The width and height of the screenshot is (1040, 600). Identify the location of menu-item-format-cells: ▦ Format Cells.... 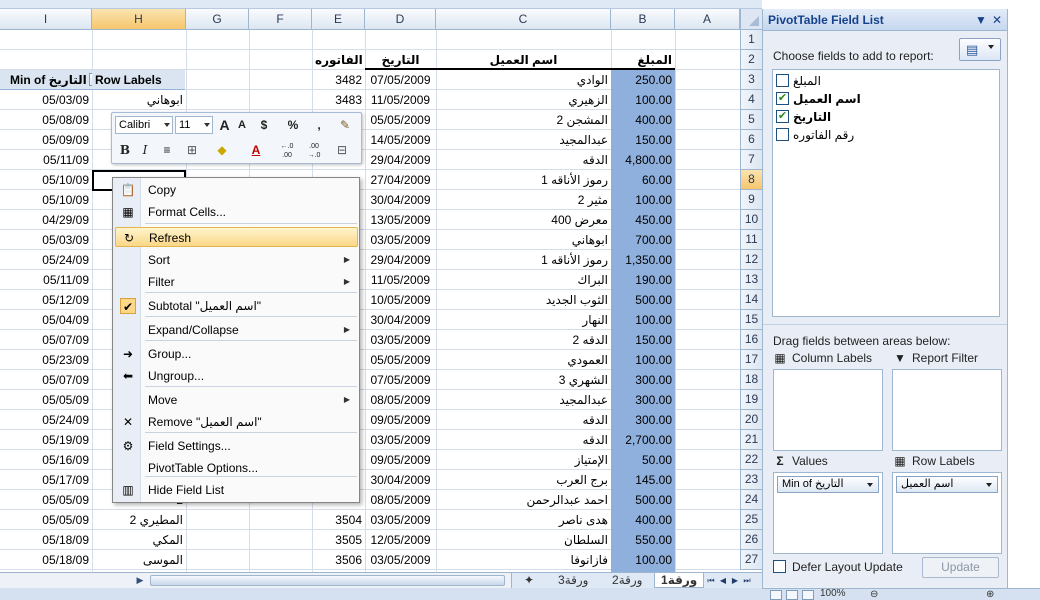
(236, 212).